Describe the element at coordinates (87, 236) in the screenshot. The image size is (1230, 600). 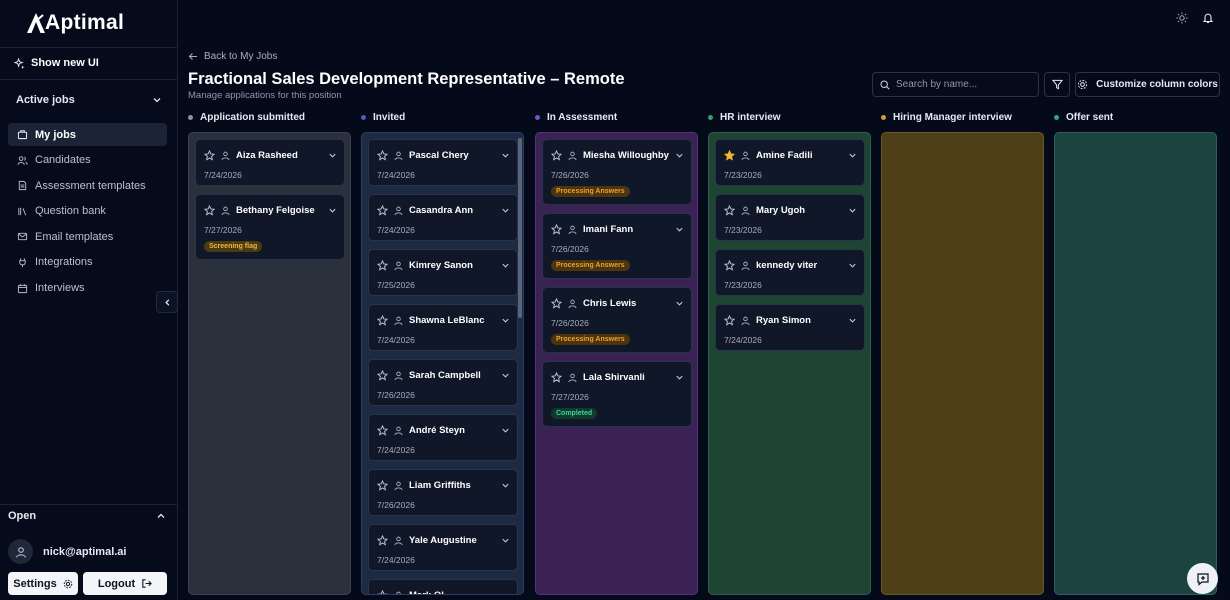
I see `sidebar-item-email-templates: Email templates` at that location.